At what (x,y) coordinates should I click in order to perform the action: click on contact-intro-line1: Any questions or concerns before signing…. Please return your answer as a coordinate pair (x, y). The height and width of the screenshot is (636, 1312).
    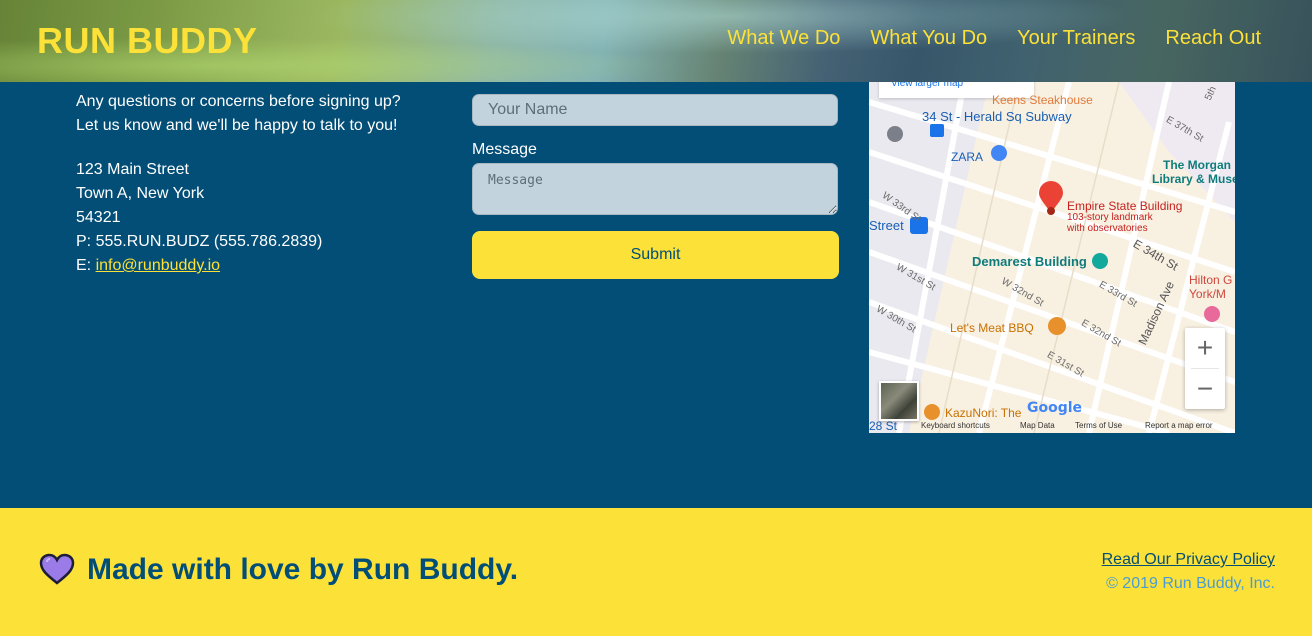
    Looking at the image, I should click on (238, 101).